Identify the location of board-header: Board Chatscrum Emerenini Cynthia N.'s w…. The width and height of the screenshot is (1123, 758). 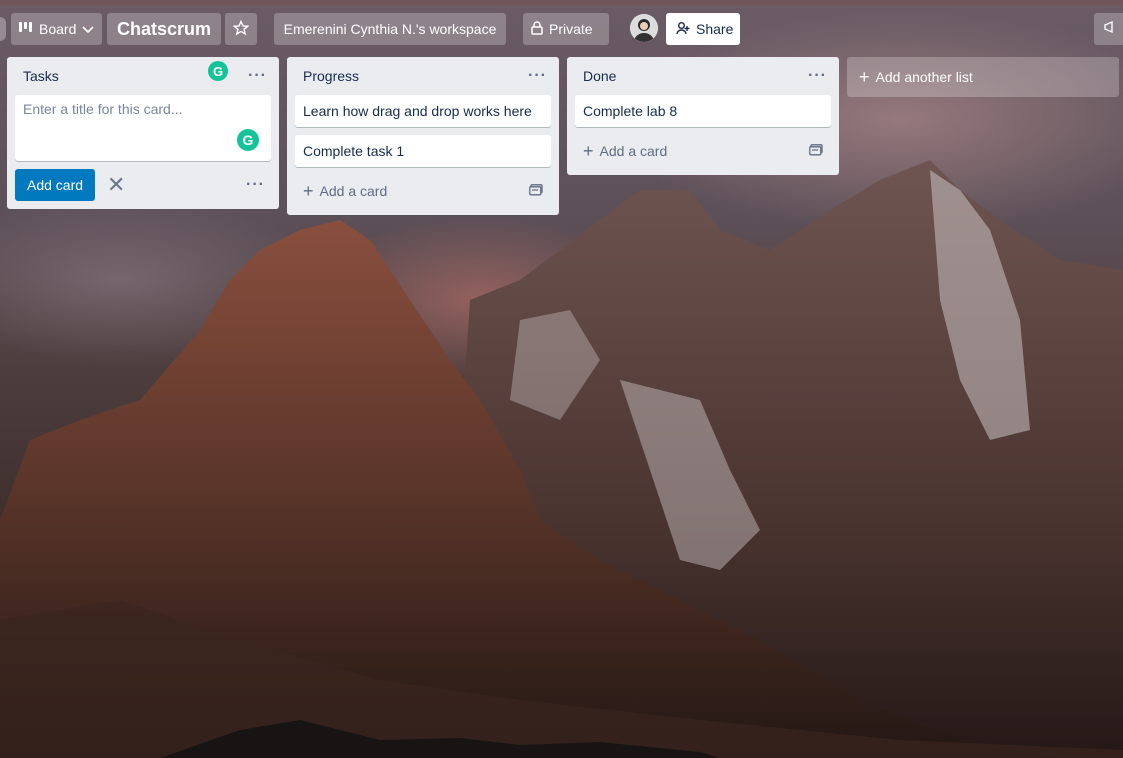
(561, 28).